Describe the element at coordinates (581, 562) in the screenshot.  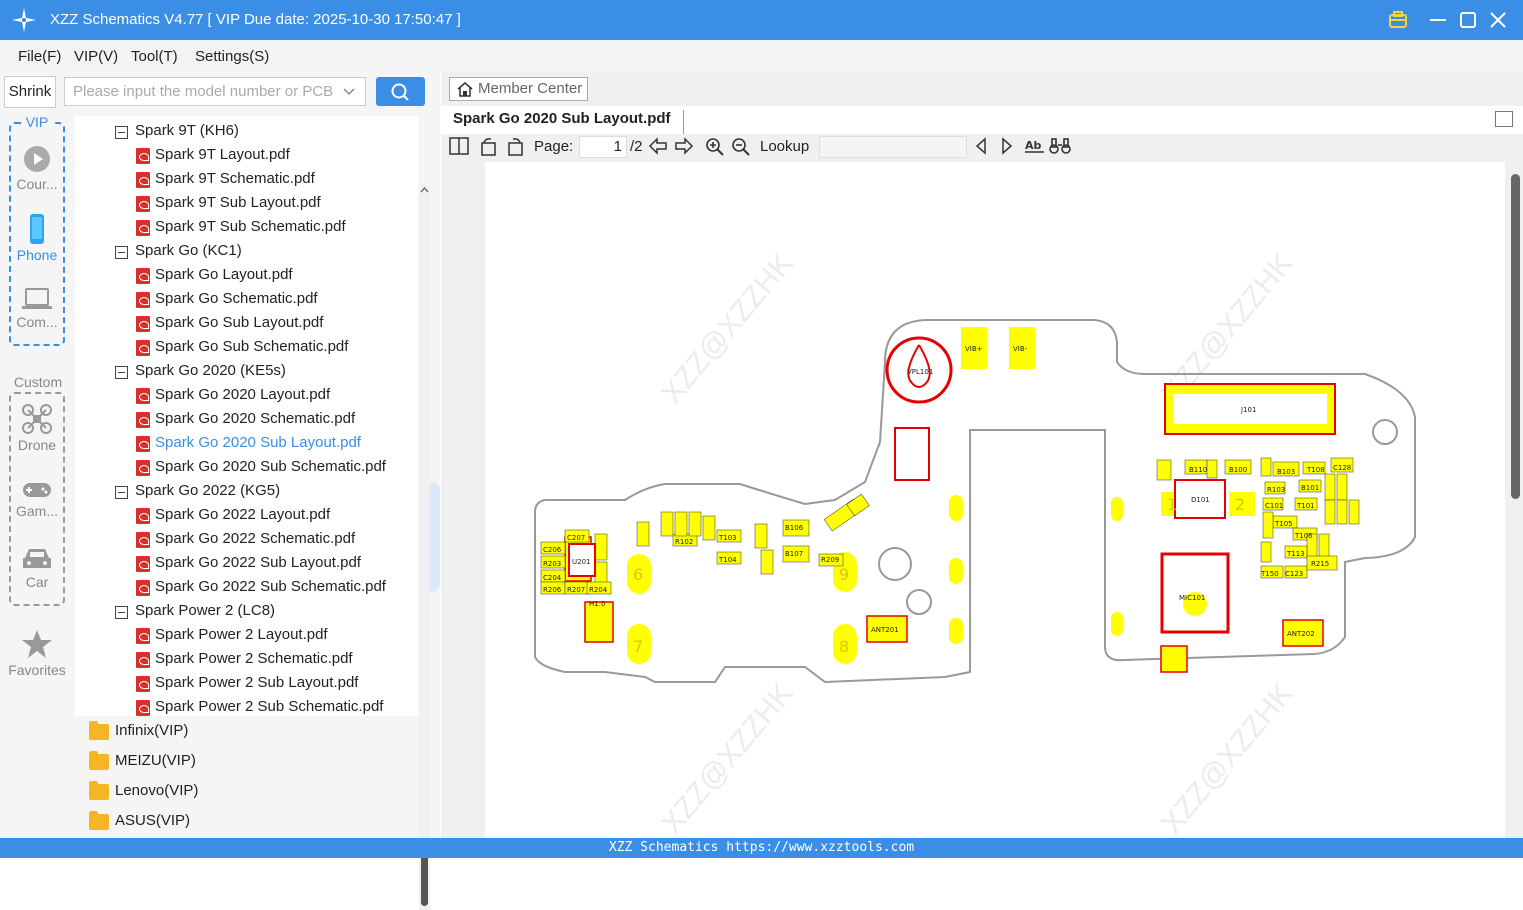
I see `pcb-label: U201` at that location.